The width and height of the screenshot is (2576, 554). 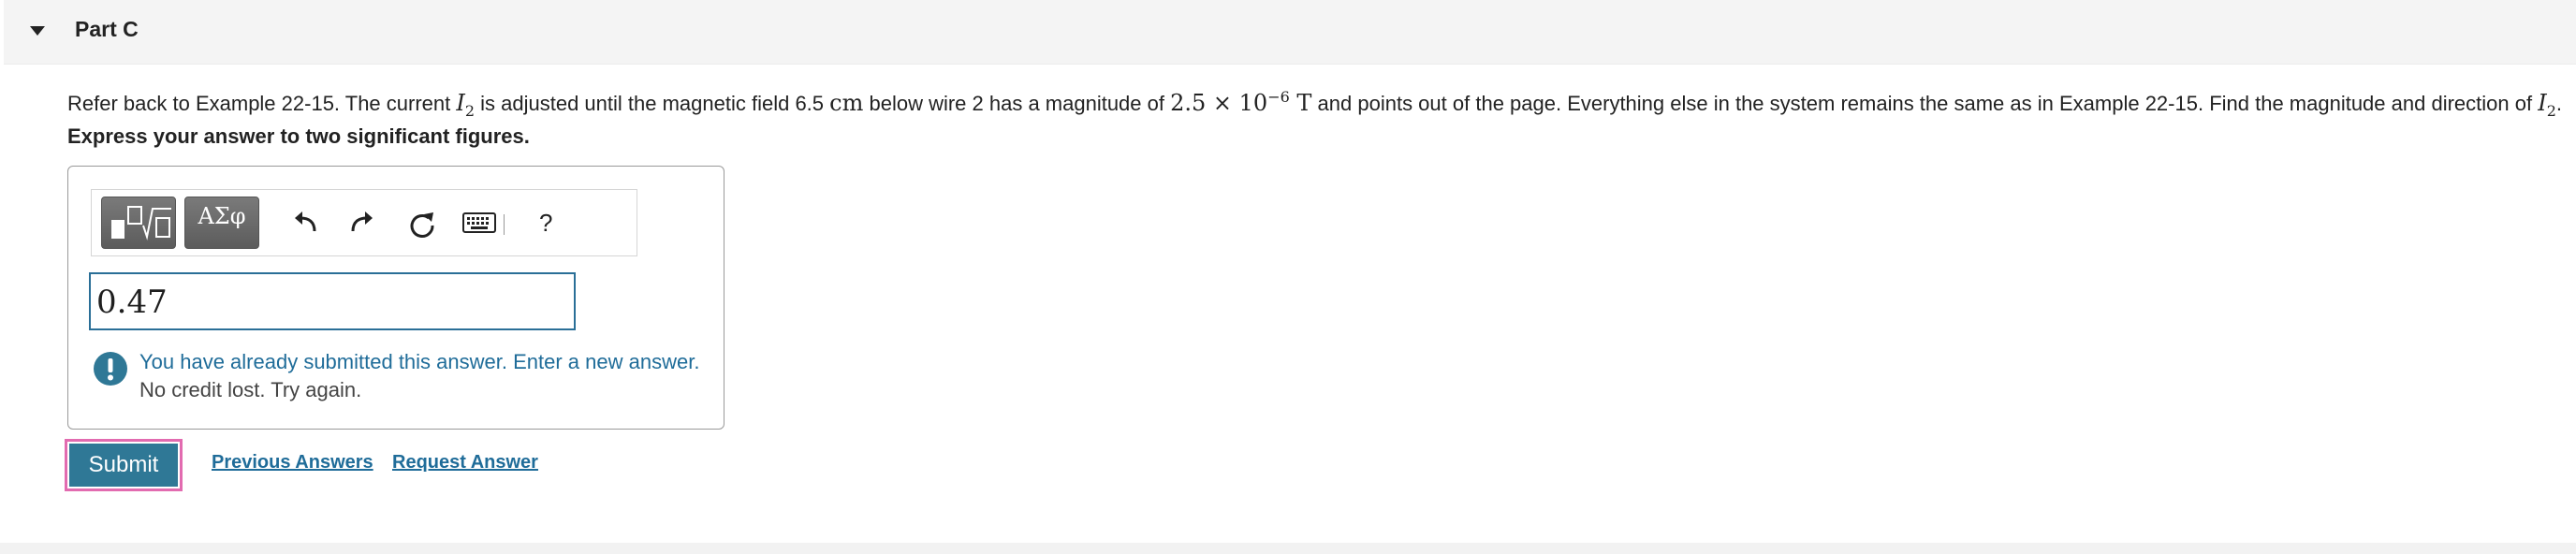 What do you see at coordinates (846, 103) in the screenshot?
I see `unit-cm: cm` at bounding box center [846, 103].